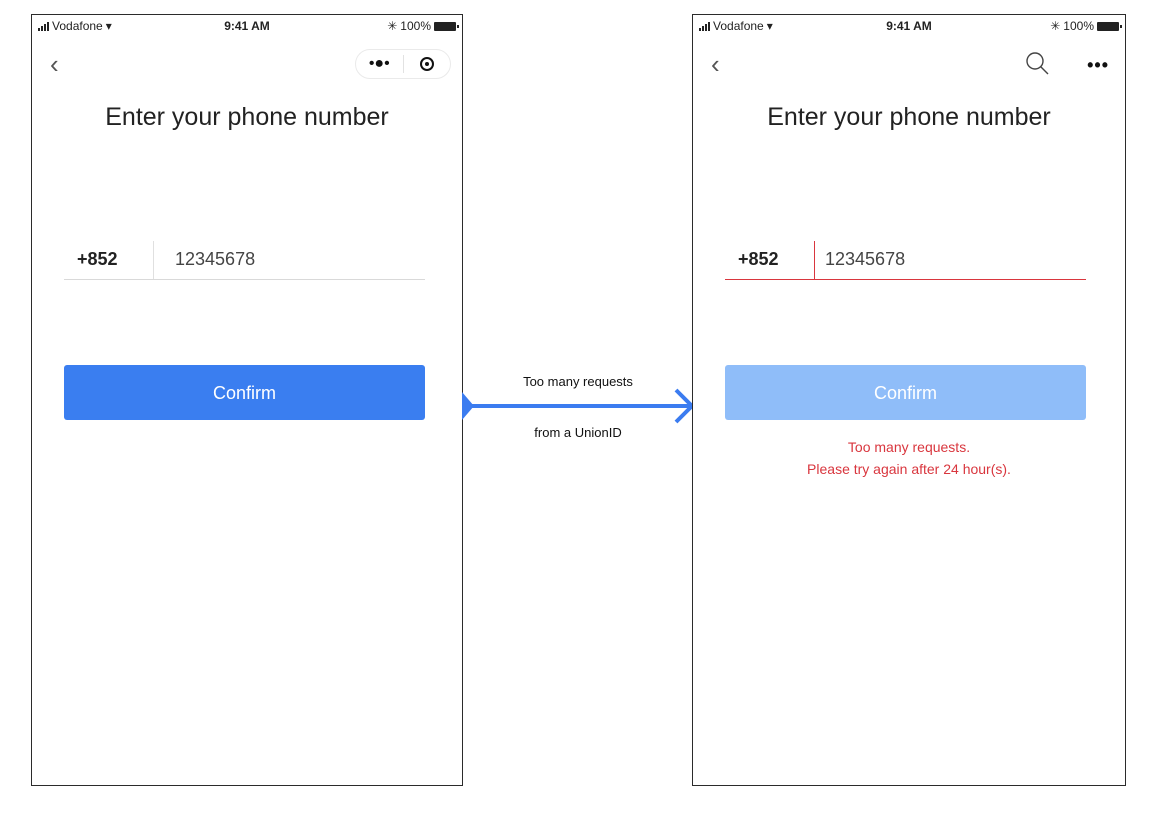  I want to click on confirm-button-disabled: Confirm, so click(905, 392).